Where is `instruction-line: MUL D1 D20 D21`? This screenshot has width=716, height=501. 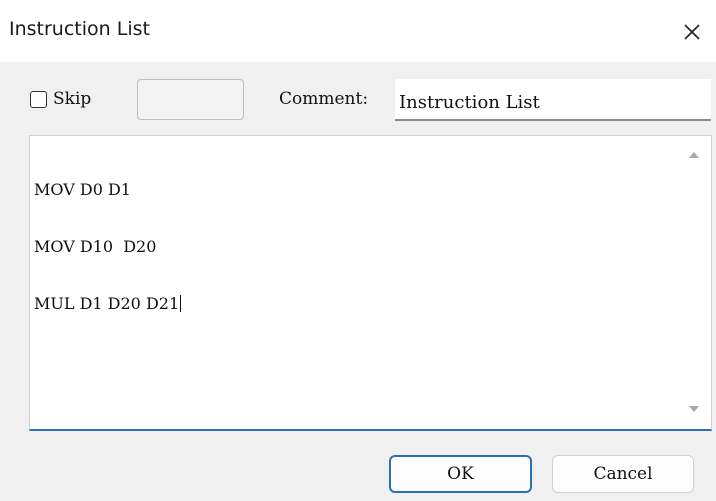
instruction-line: MUL D1 D20 D21 is located at coordinates (108, 303).